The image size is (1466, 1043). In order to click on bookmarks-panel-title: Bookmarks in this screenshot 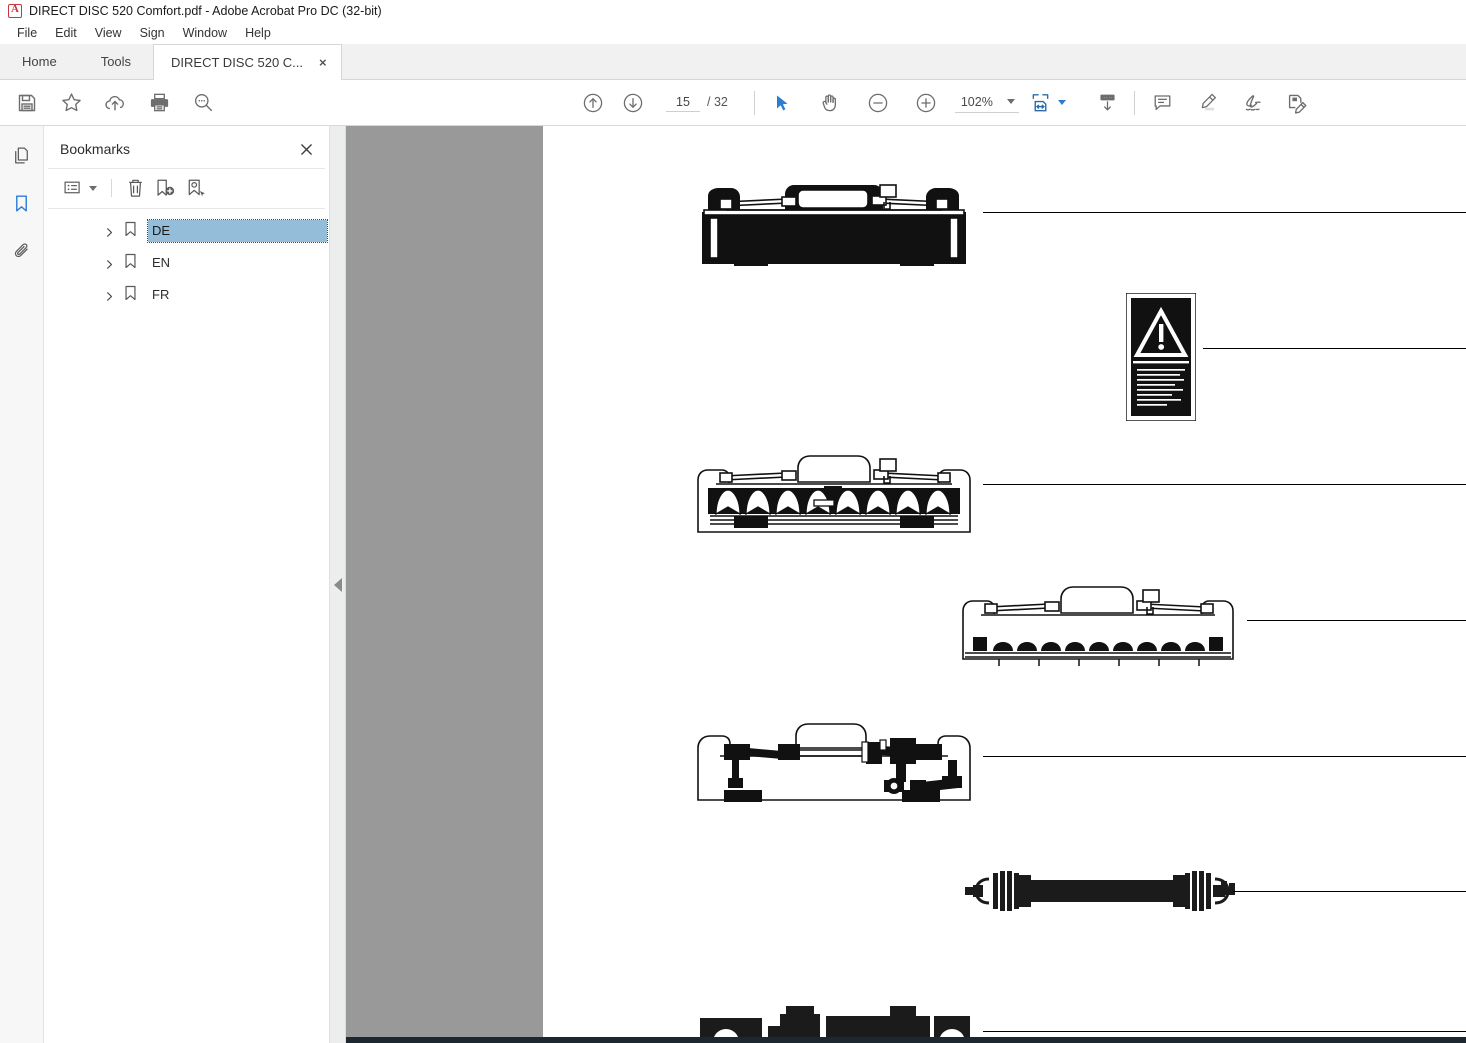, I will do `click(95, 149)`.